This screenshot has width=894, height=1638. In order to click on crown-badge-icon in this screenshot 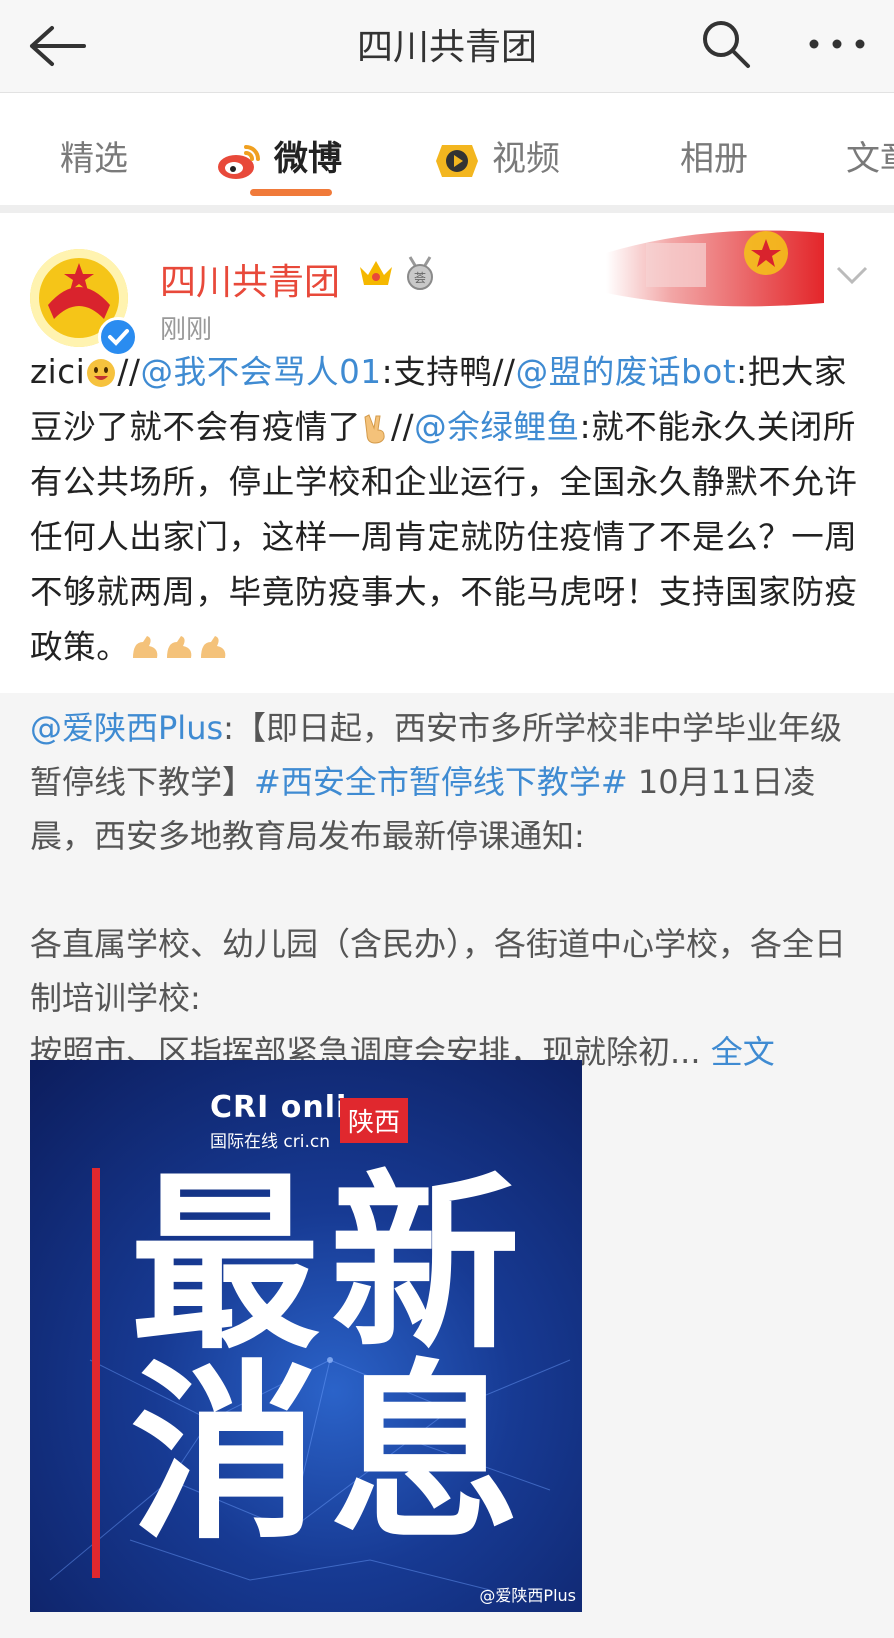, I will do `click(376, 273)`.